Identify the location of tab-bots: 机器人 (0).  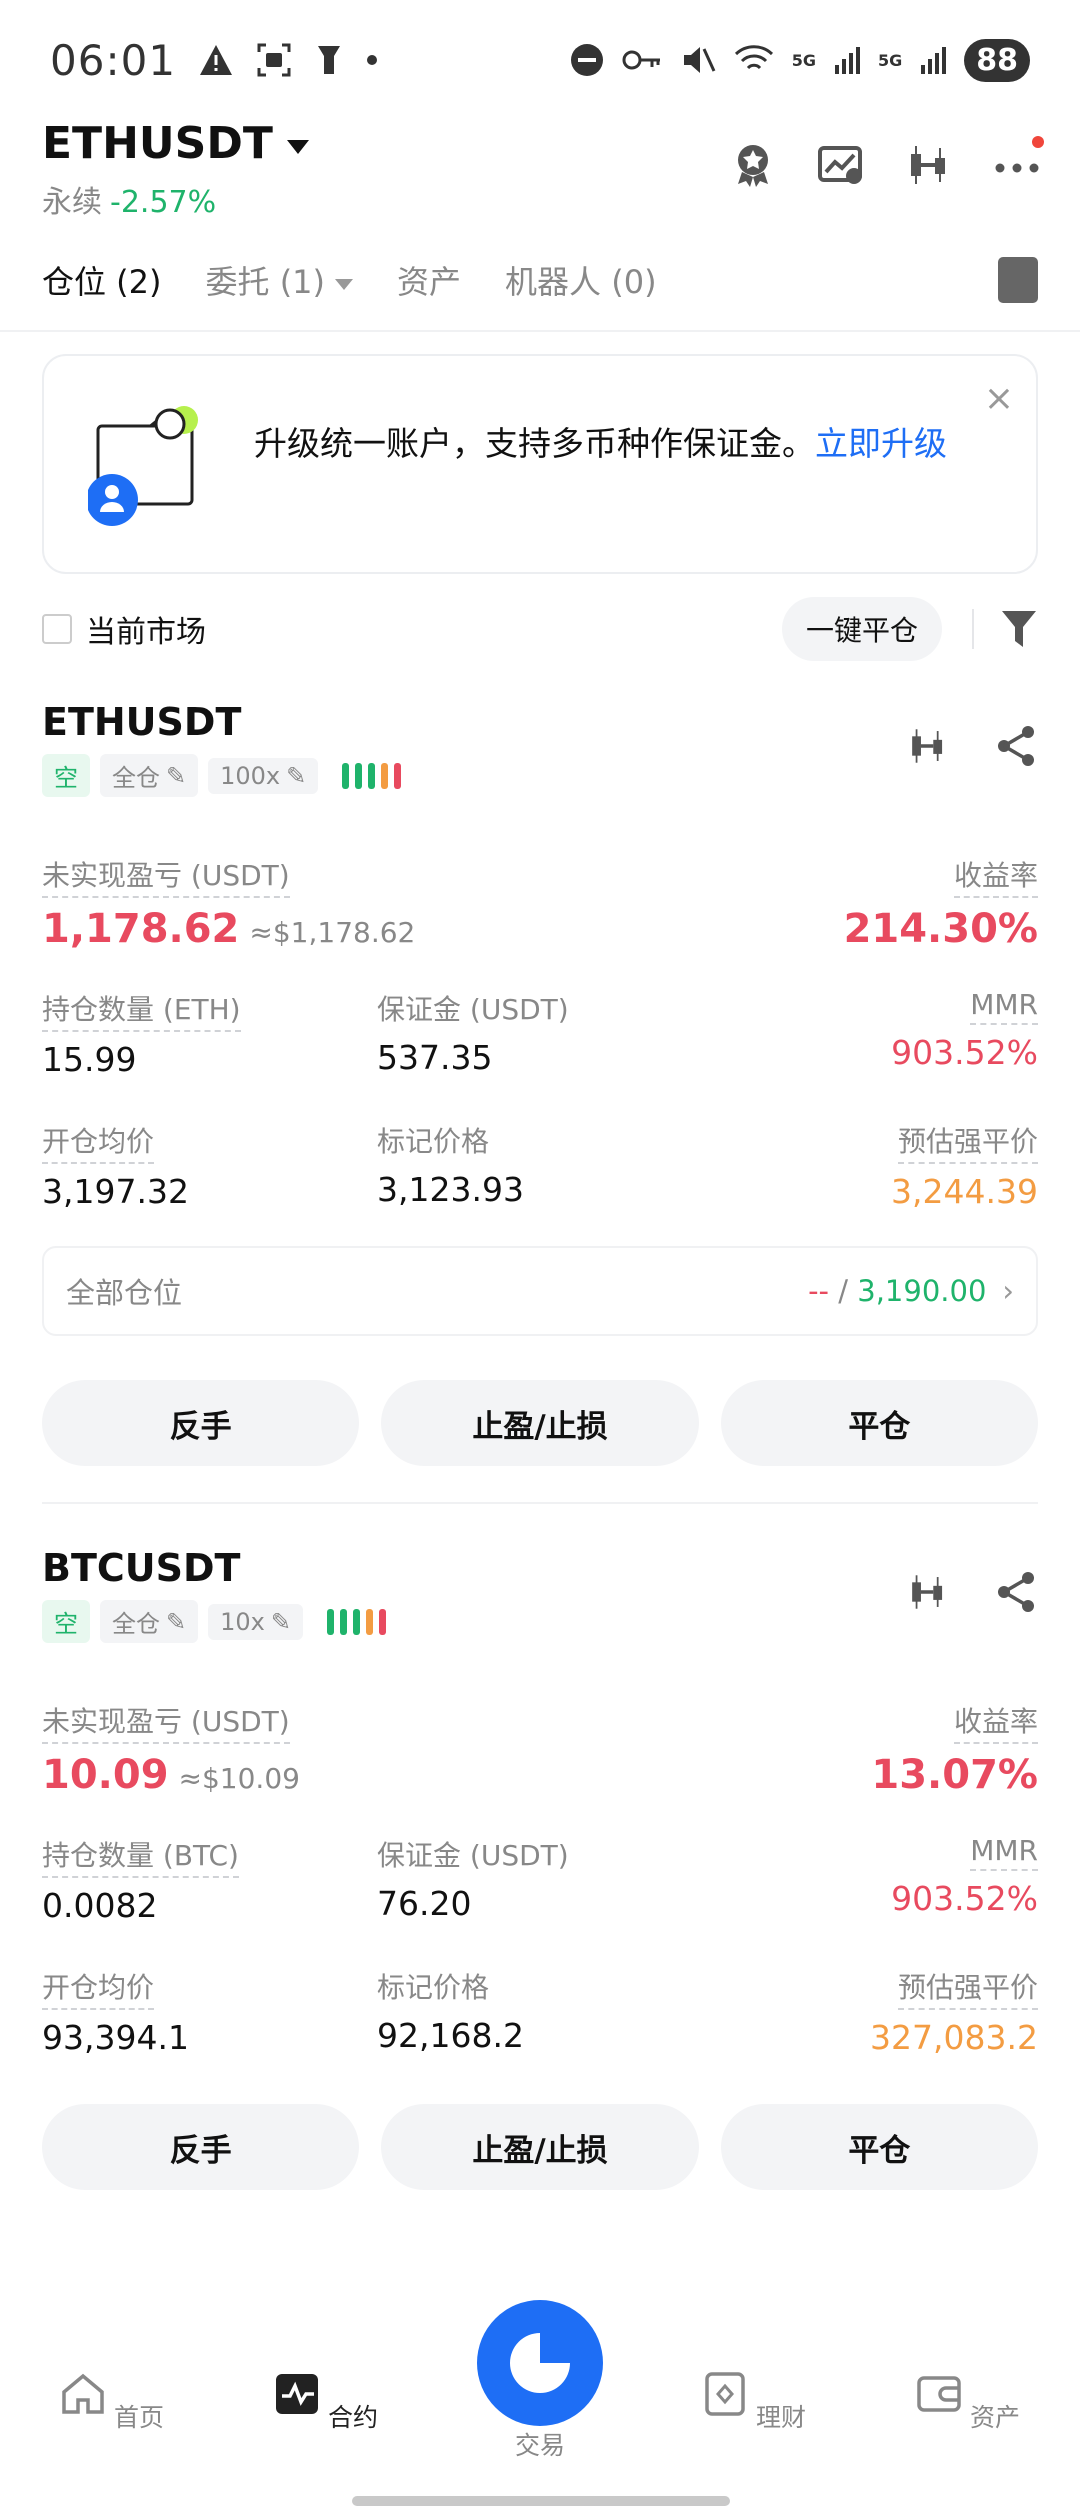
(581, 280).